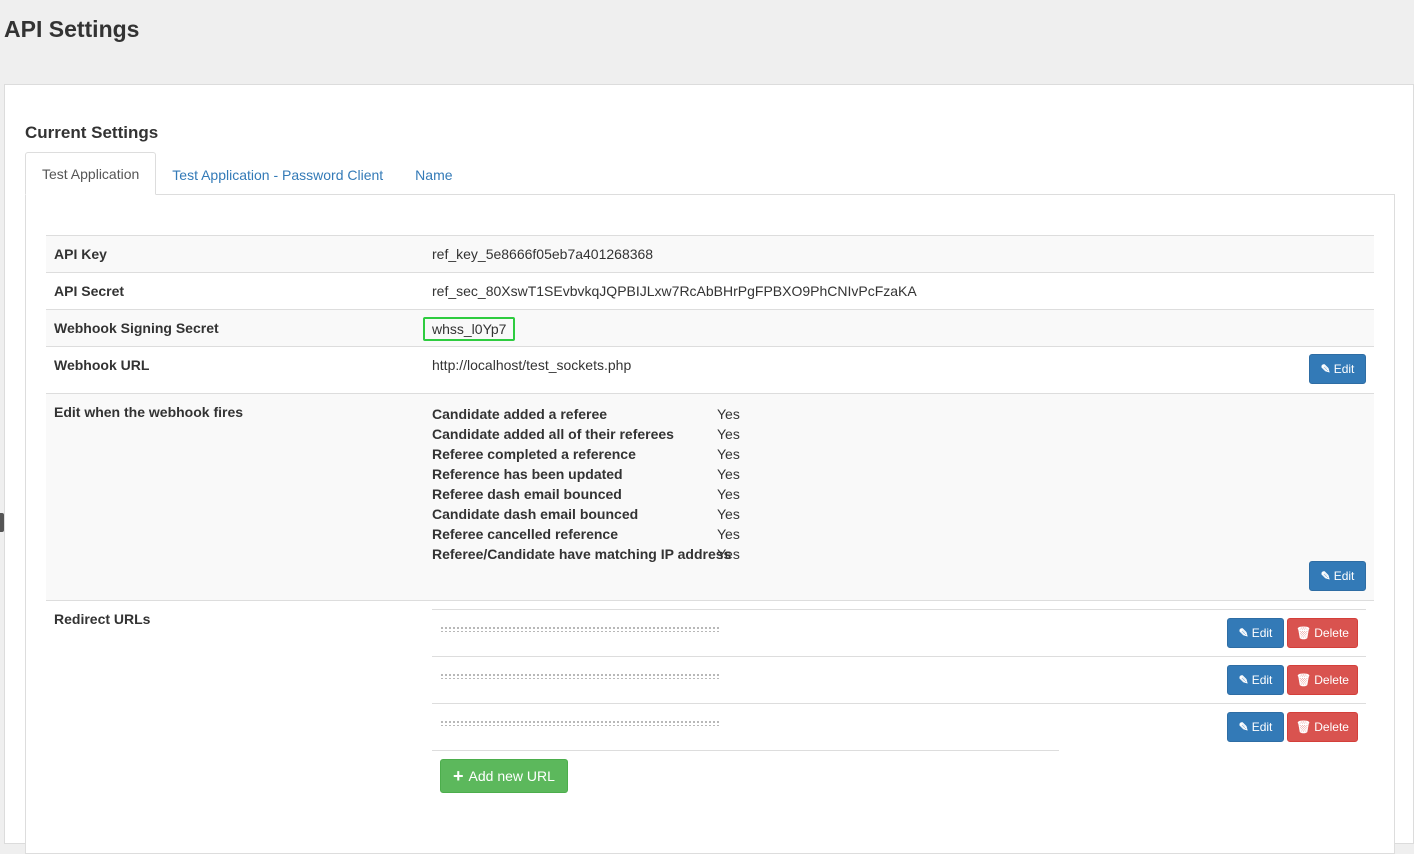 The height and width of the screenshot is (854, 1414). I want to click on event-name: Referee completed a reference, so click(534, 454).